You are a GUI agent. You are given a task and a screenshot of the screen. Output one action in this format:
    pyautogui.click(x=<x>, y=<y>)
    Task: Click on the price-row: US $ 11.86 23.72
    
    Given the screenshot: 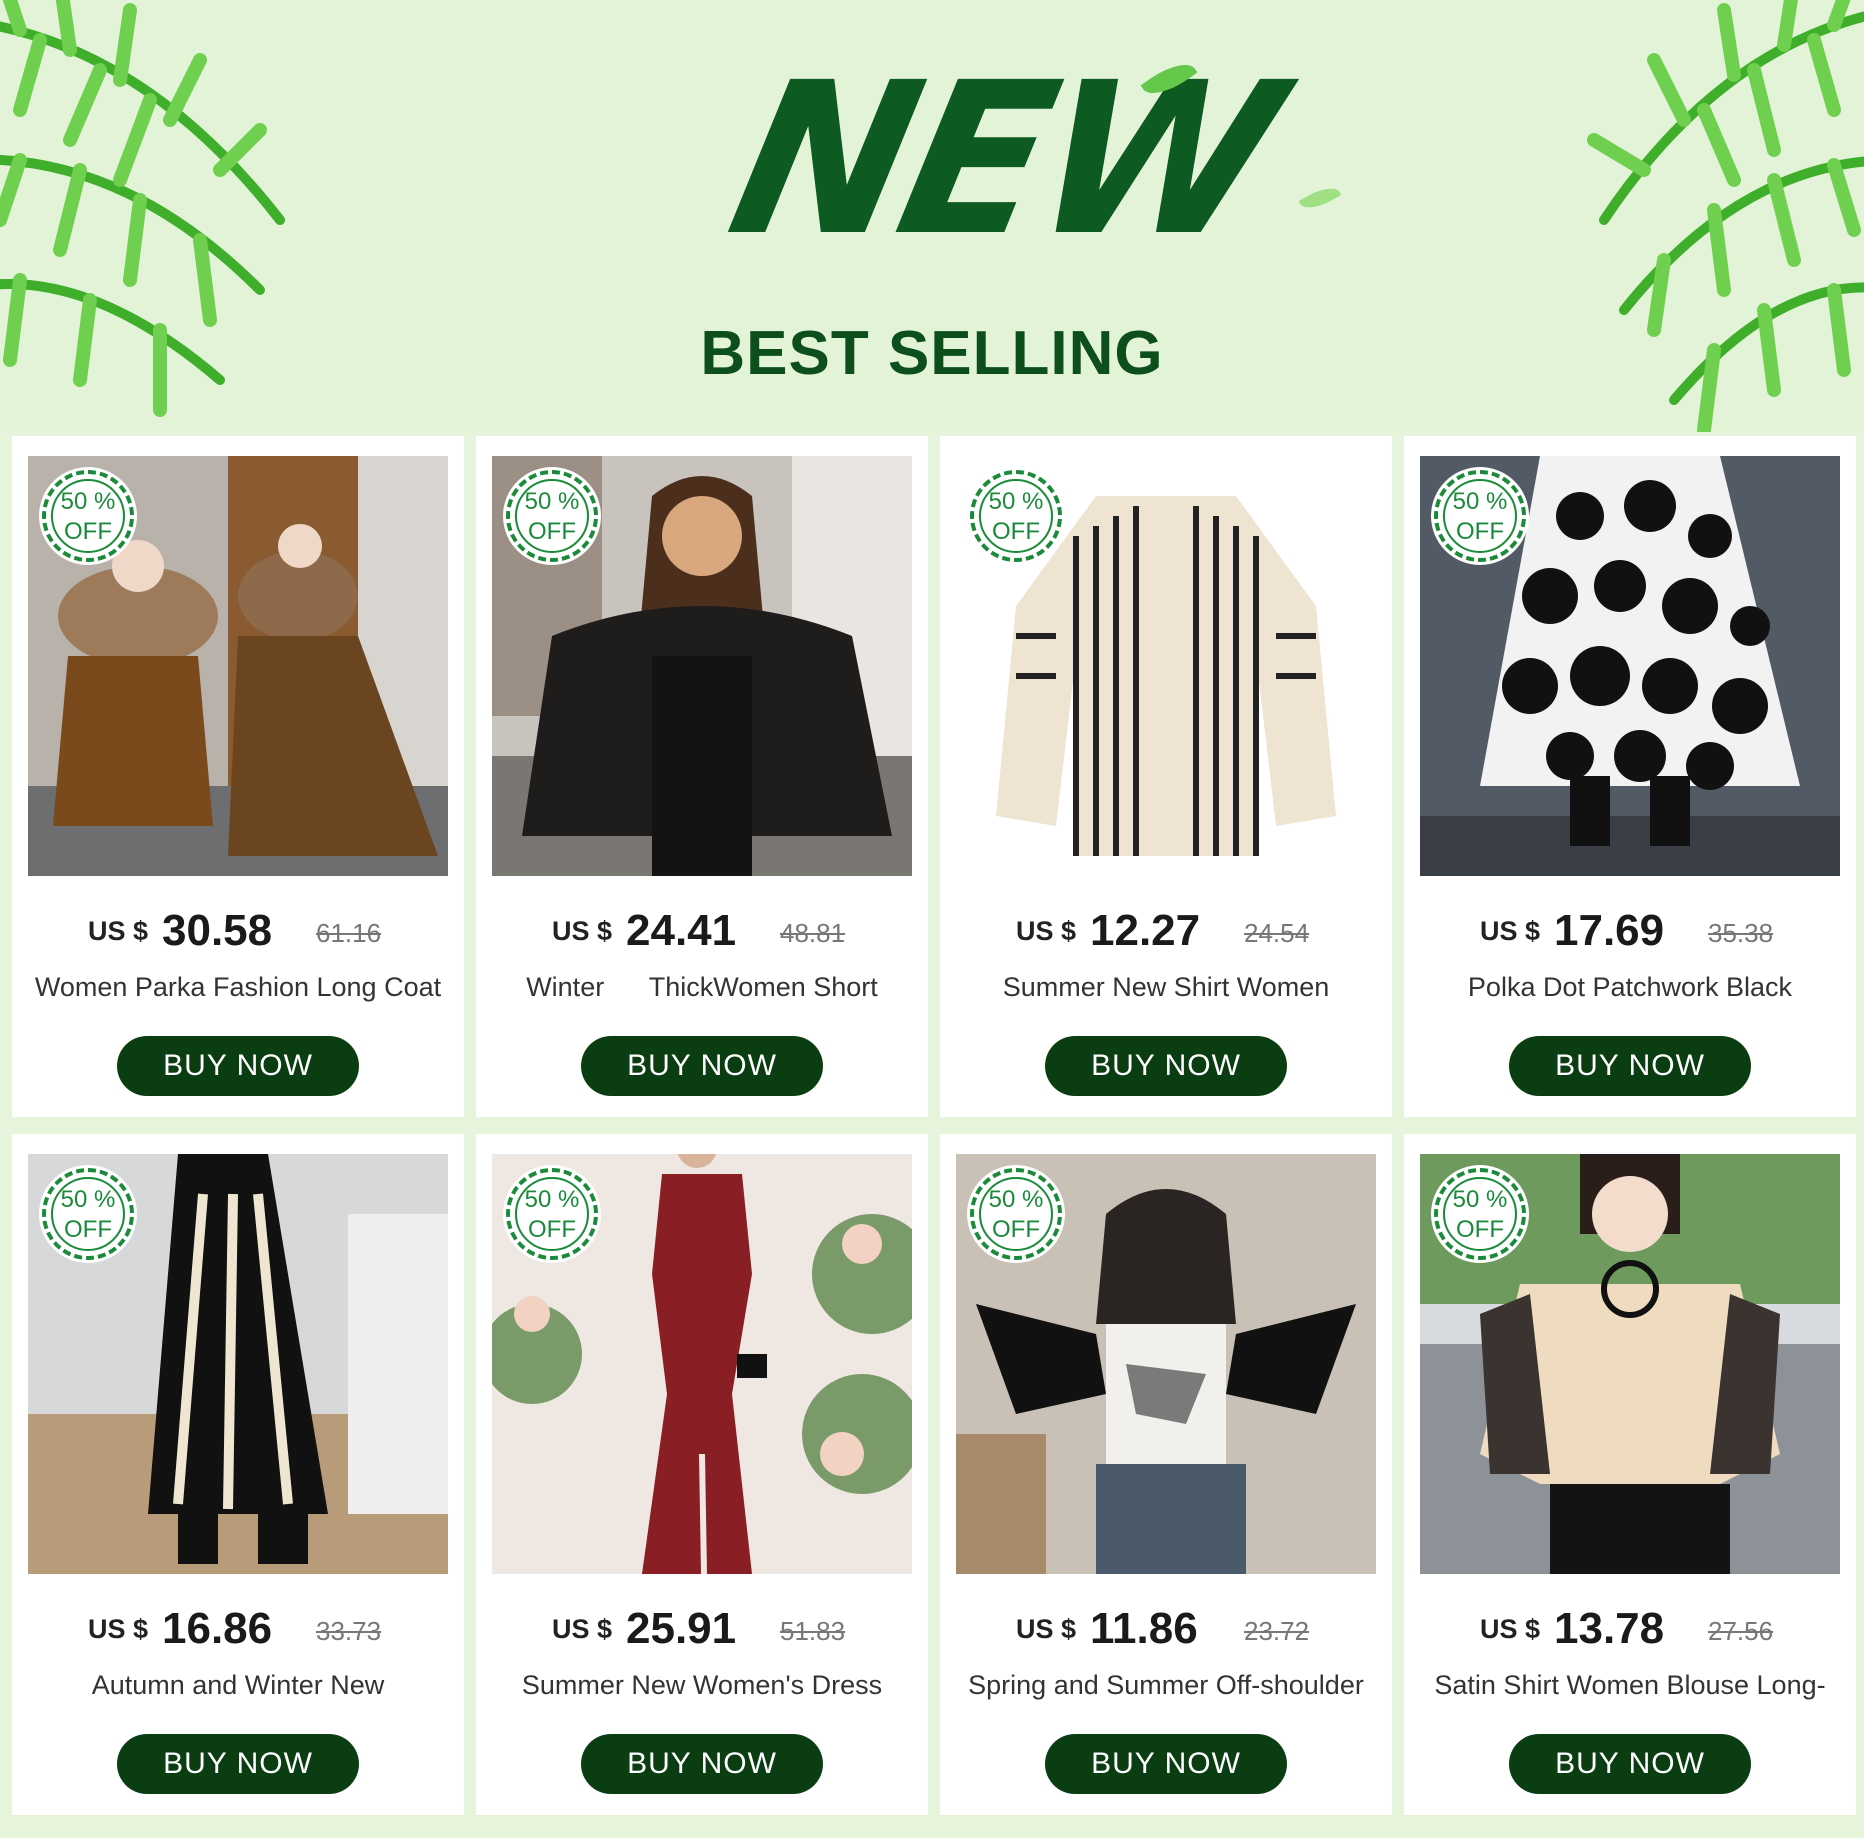 What is the action you would take?
    pyautogui.click(x=1166, y=1629)
    